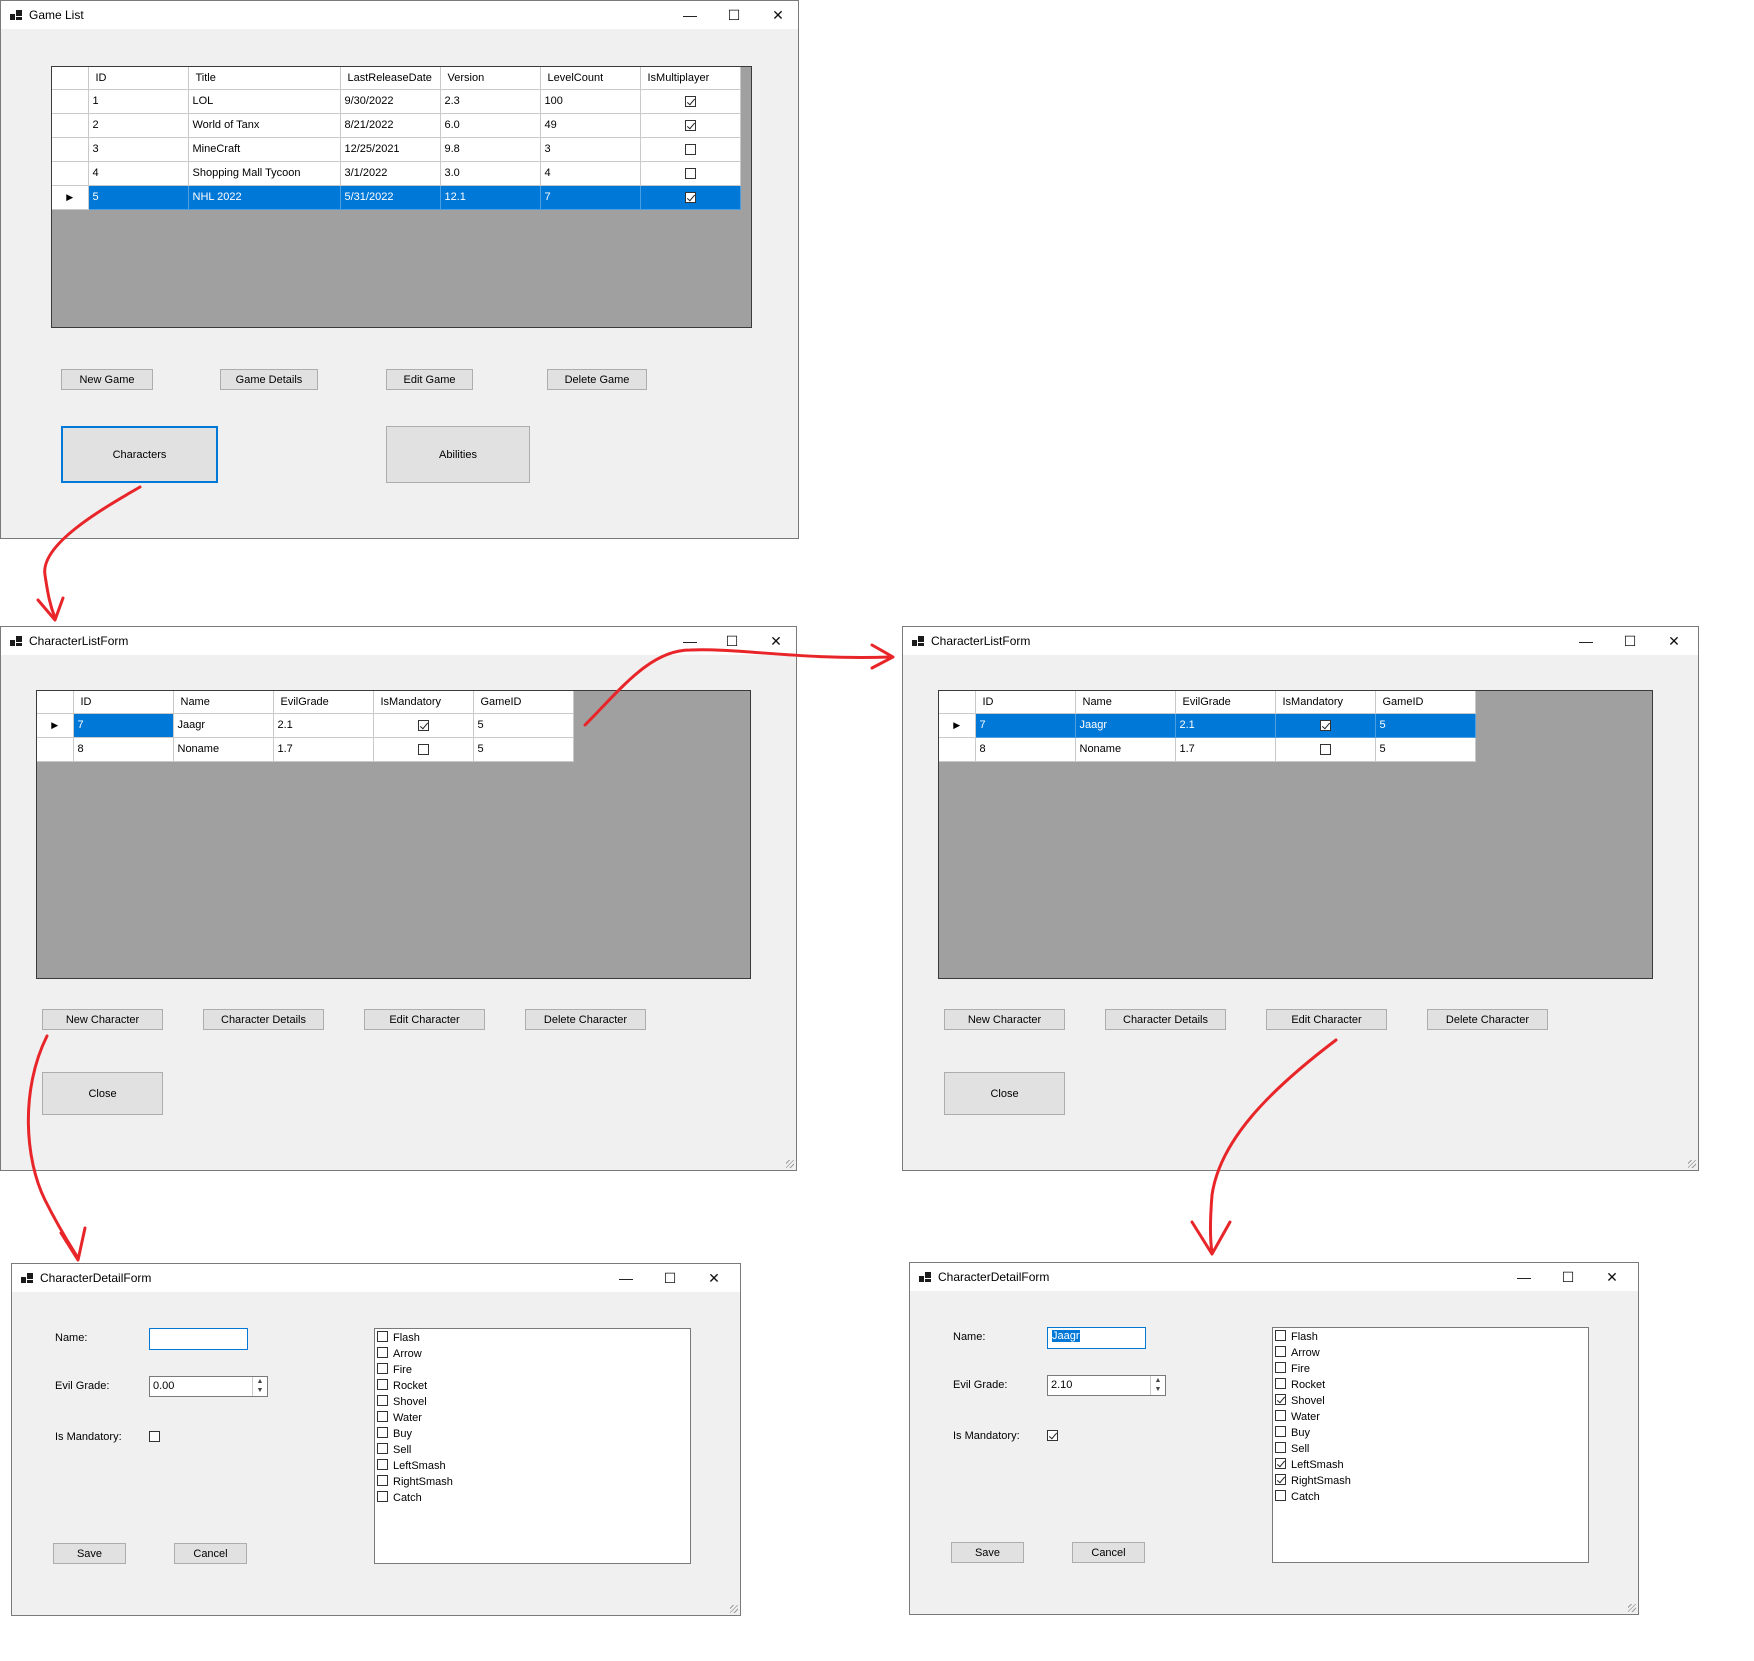  I want to click on table-row: 3 MineCraft 12/25/2021 9.8 3, so click(396, 149).